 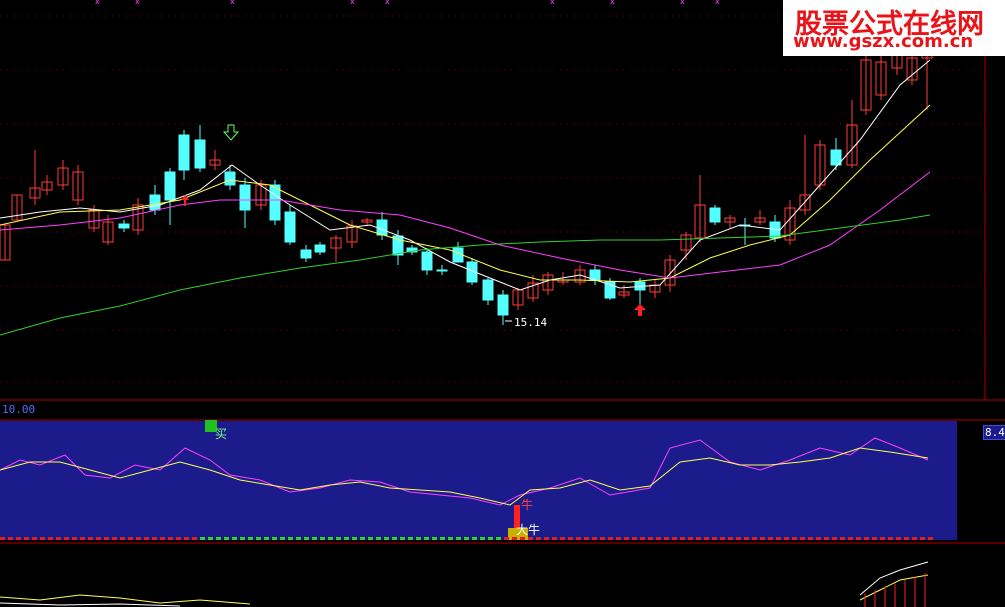 I want to click on buy-arrow-icon, so click(x=640, y=310).